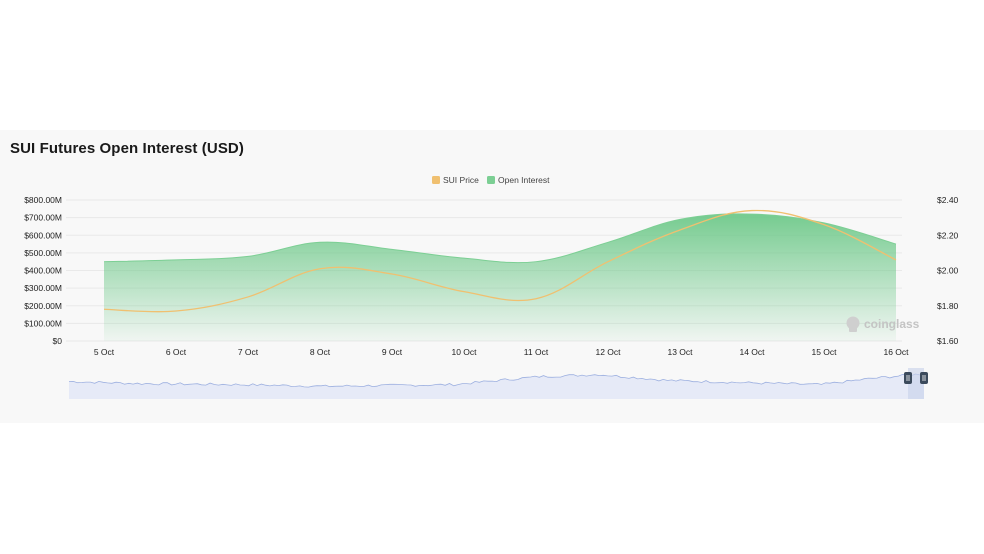  What do you see at coordinates (896, 352) in the screenshot?
I see `x-tick-label: 16 Oct` at bounding box center [896, 352].